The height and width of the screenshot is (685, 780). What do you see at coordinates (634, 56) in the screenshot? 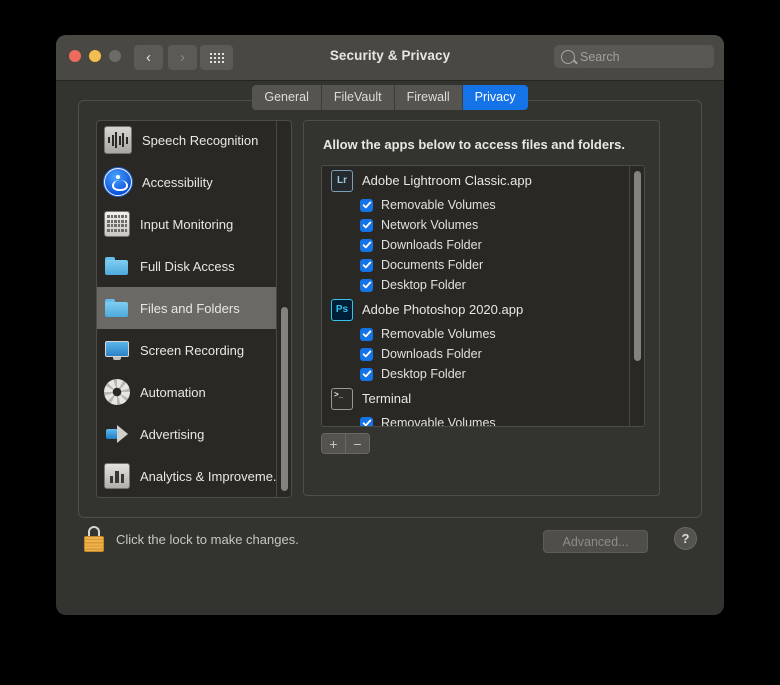
I see `search-field: Search` at bounding box center [634, 56].